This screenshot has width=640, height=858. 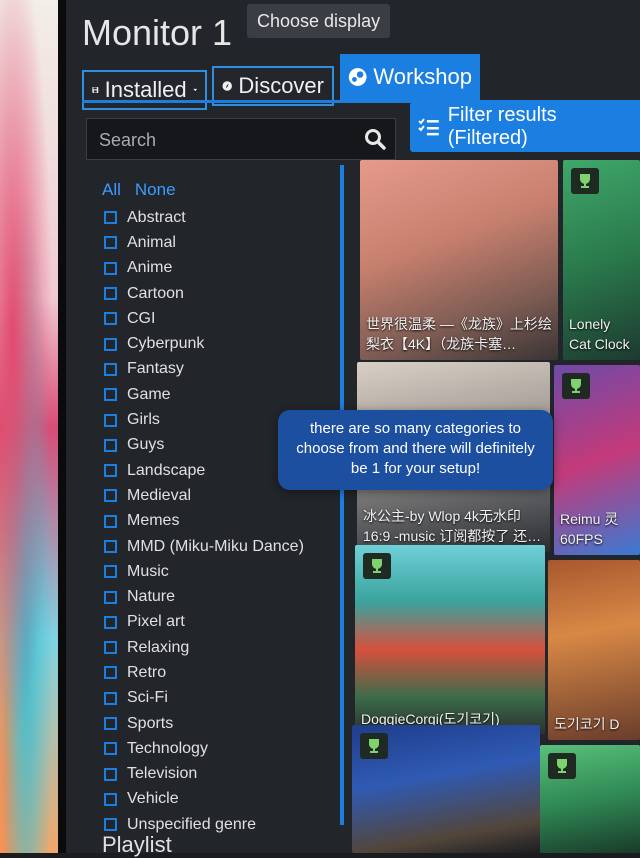 What do you see at coordinates (137, 844) in the screenshot?
I see `playlist-heading: Playlist` at bounding box center [137, 844].